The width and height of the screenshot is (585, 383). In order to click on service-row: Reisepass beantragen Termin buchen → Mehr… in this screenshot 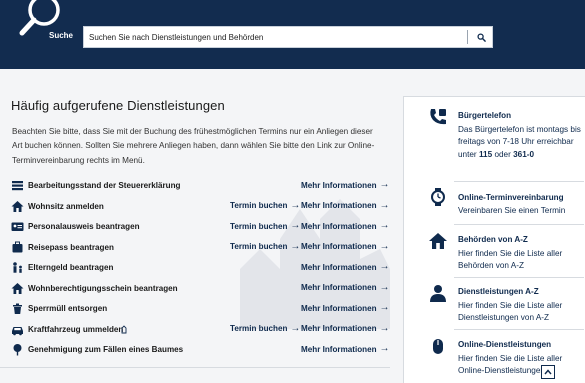, I will do `click(200, 248)`.